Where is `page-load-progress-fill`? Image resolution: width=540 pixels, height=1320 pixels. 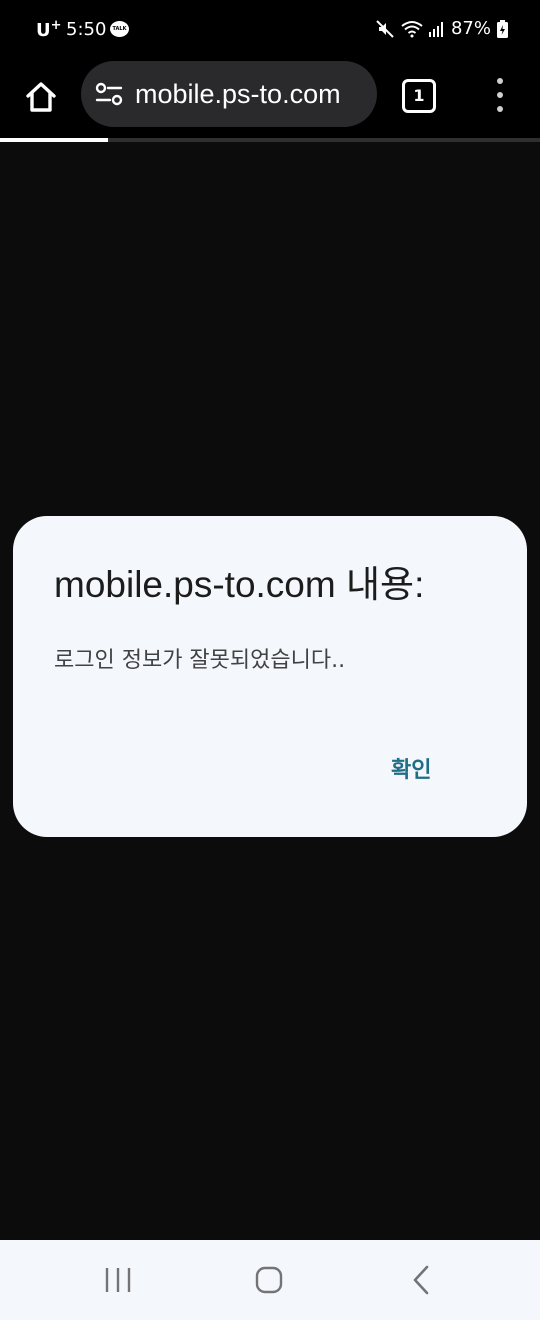
page-load-progress-fill is located at coordinates (54, 140).